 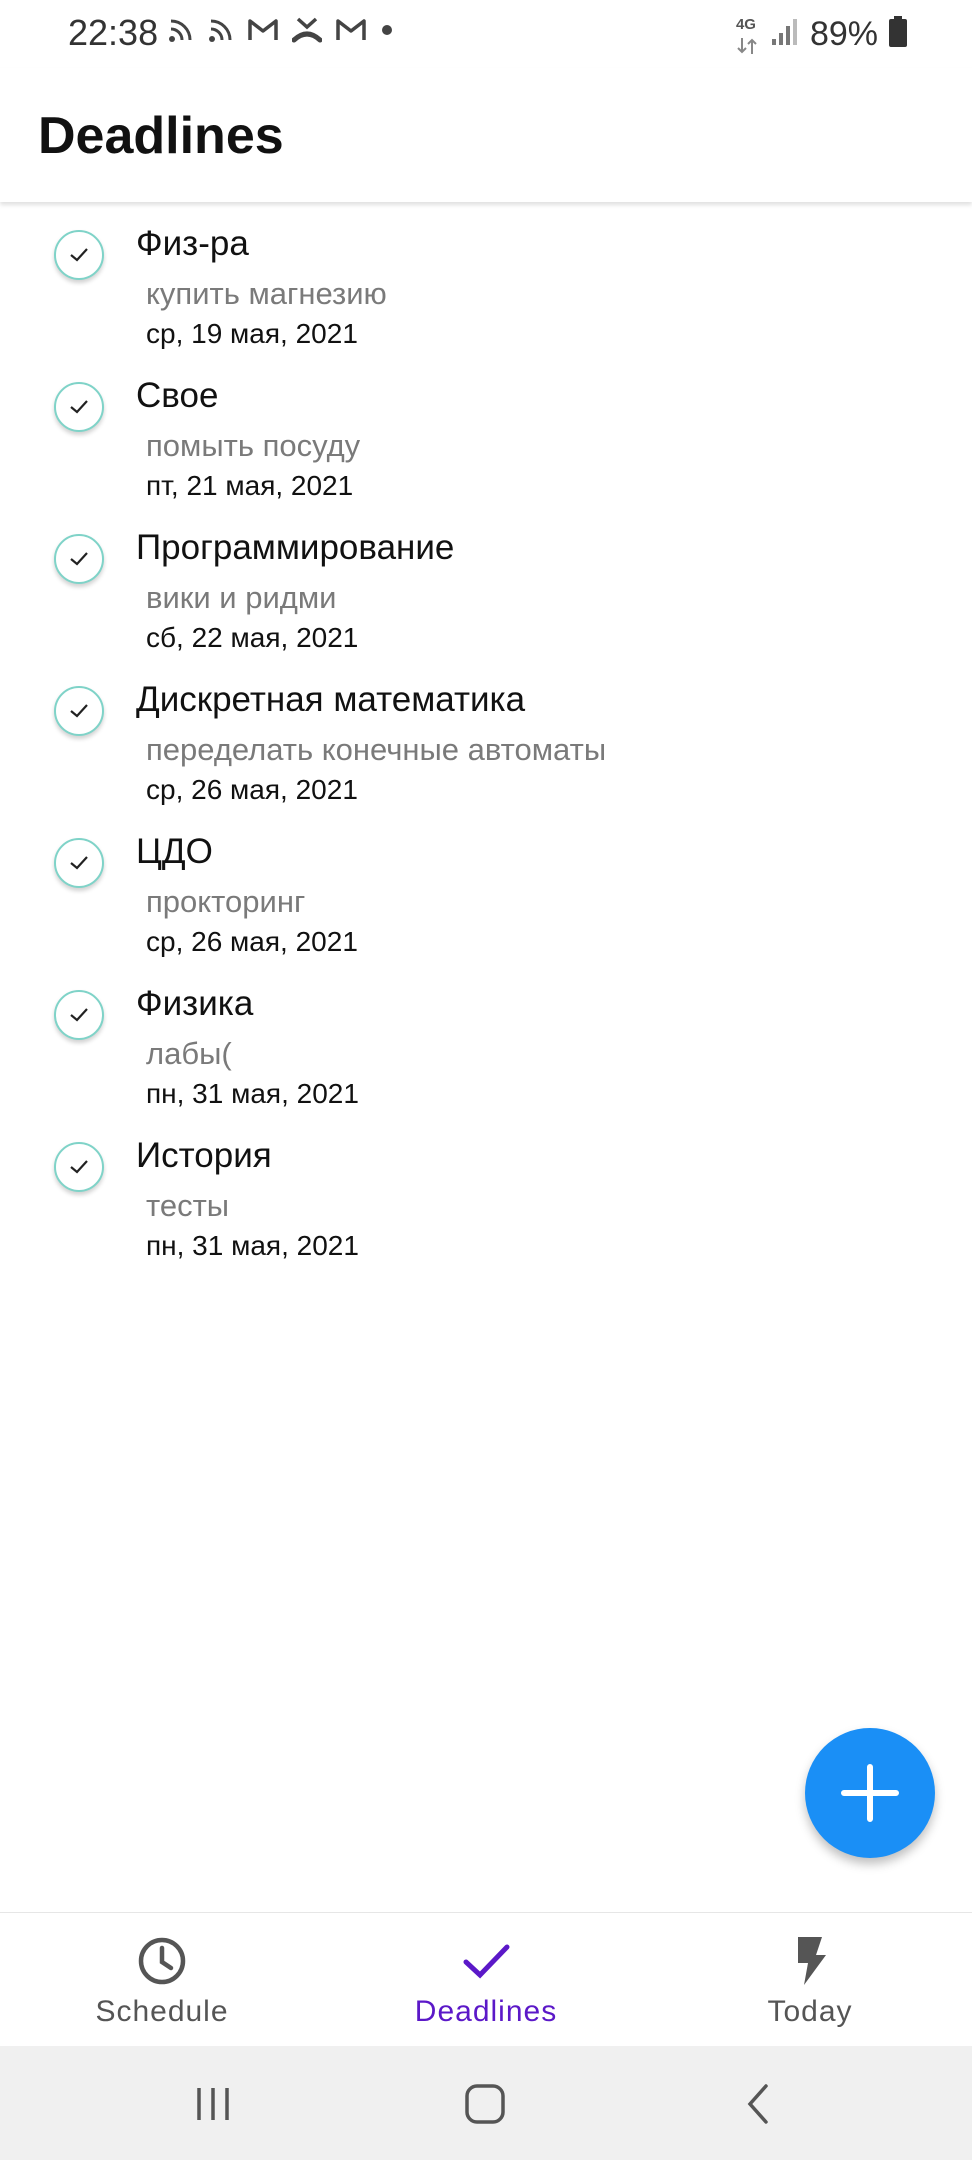 I want to click on deadline-task: купить магнезию, so click(x=266, y=293).